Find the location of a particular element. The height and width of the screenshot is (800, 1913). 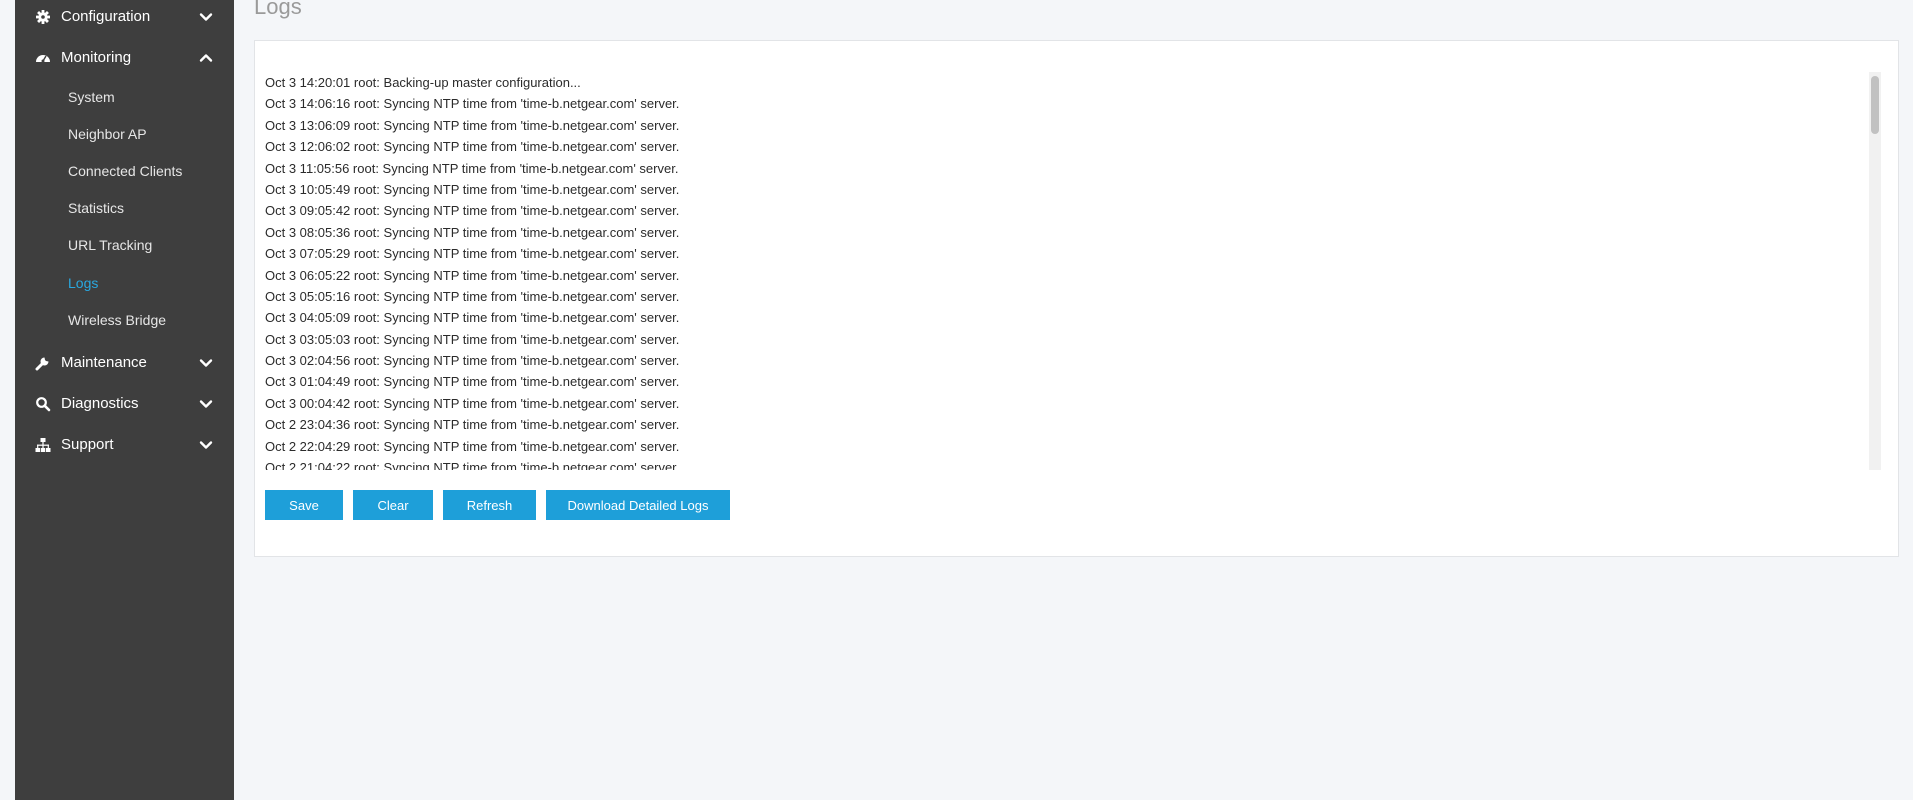

page-title: Logs is located at coordinates (278, 9).